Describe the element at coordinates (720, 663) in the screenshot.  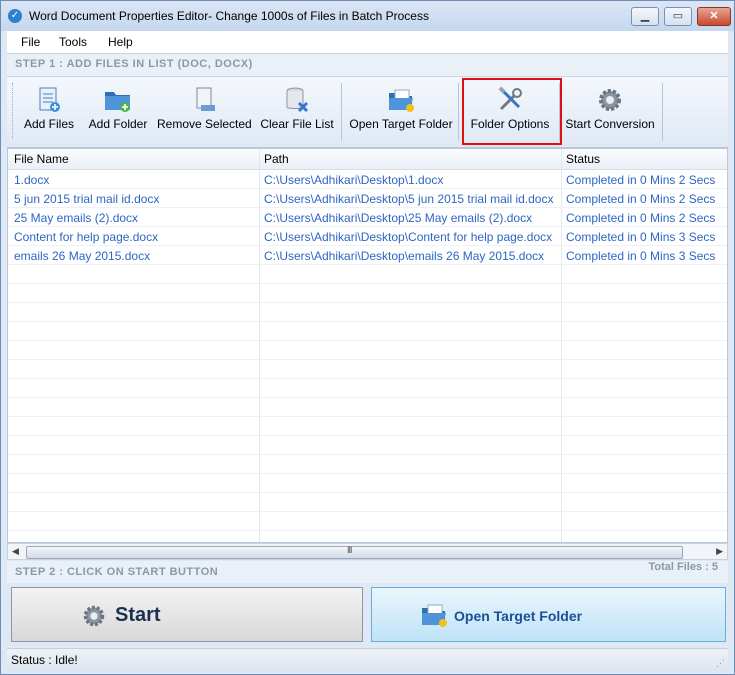
I see `resize-grip-icon: ⋰` at that location.